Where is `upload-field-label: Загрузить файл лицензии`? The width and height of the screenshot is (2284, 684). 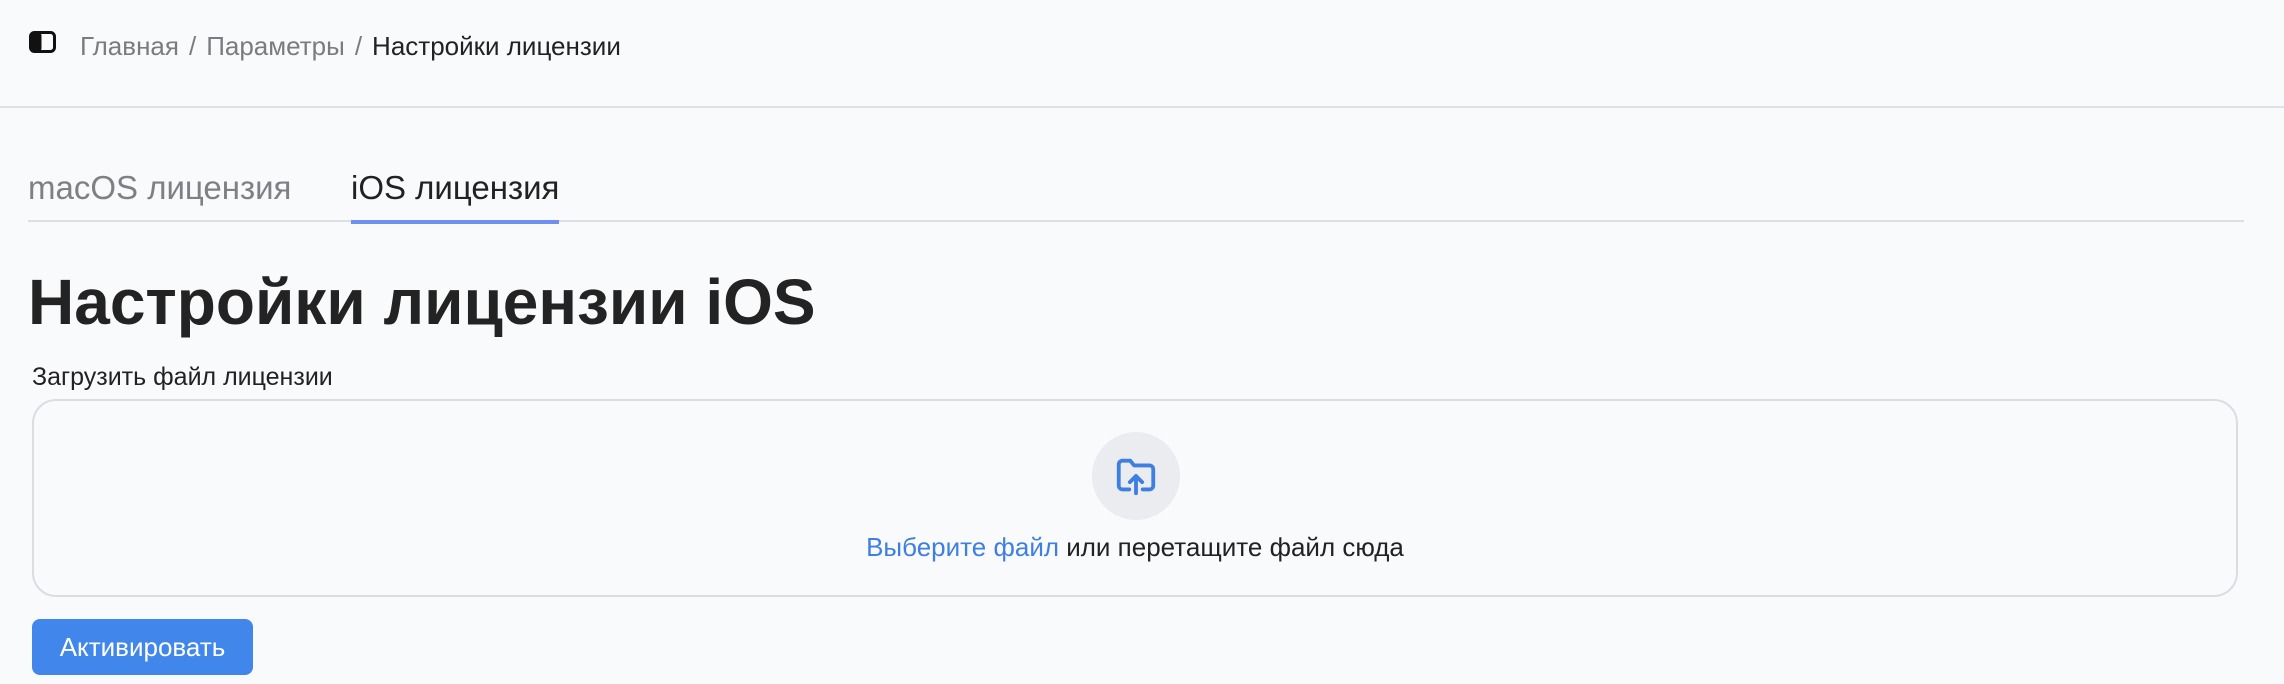 upload-field-label: Загрузить файл лицензии is located at coordinates (182, 377).